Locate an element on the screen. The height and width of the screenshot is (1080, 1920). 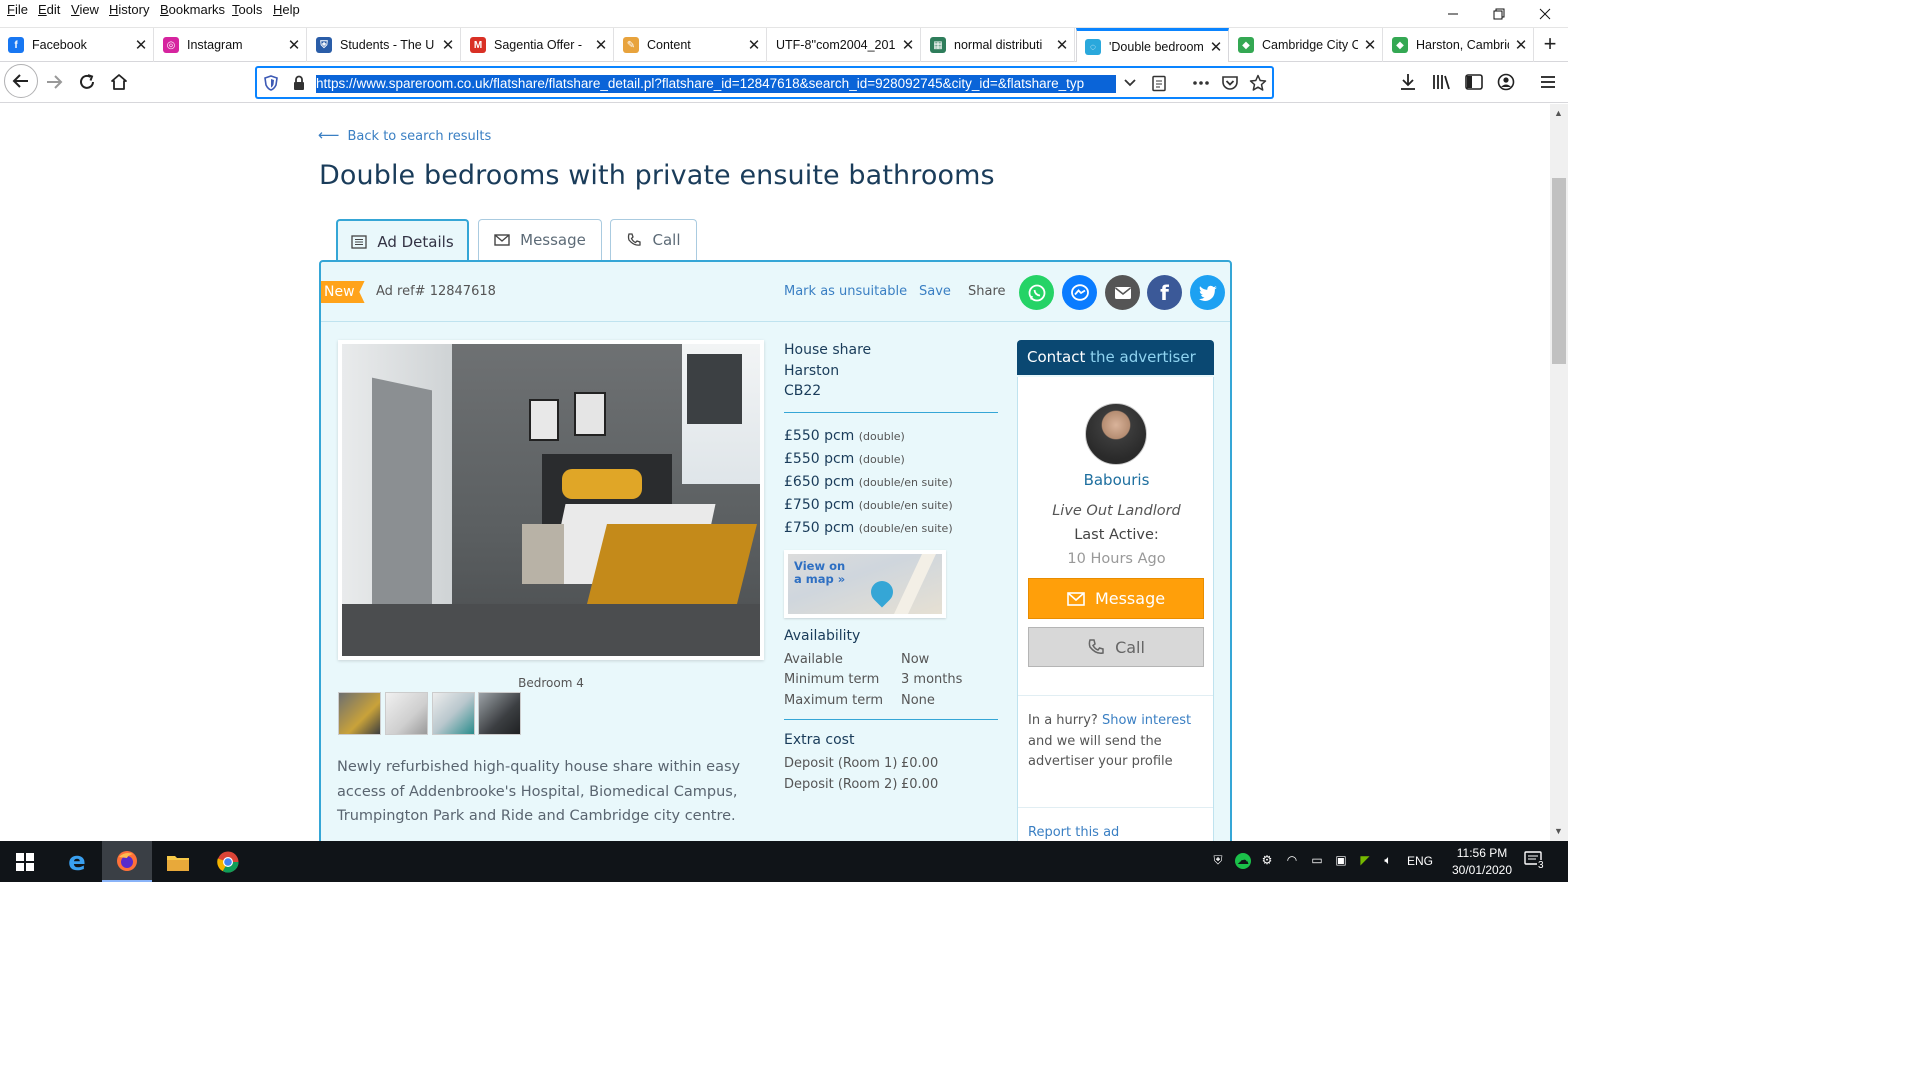
taskbar-edge: e is located at coordinates (77, 861).